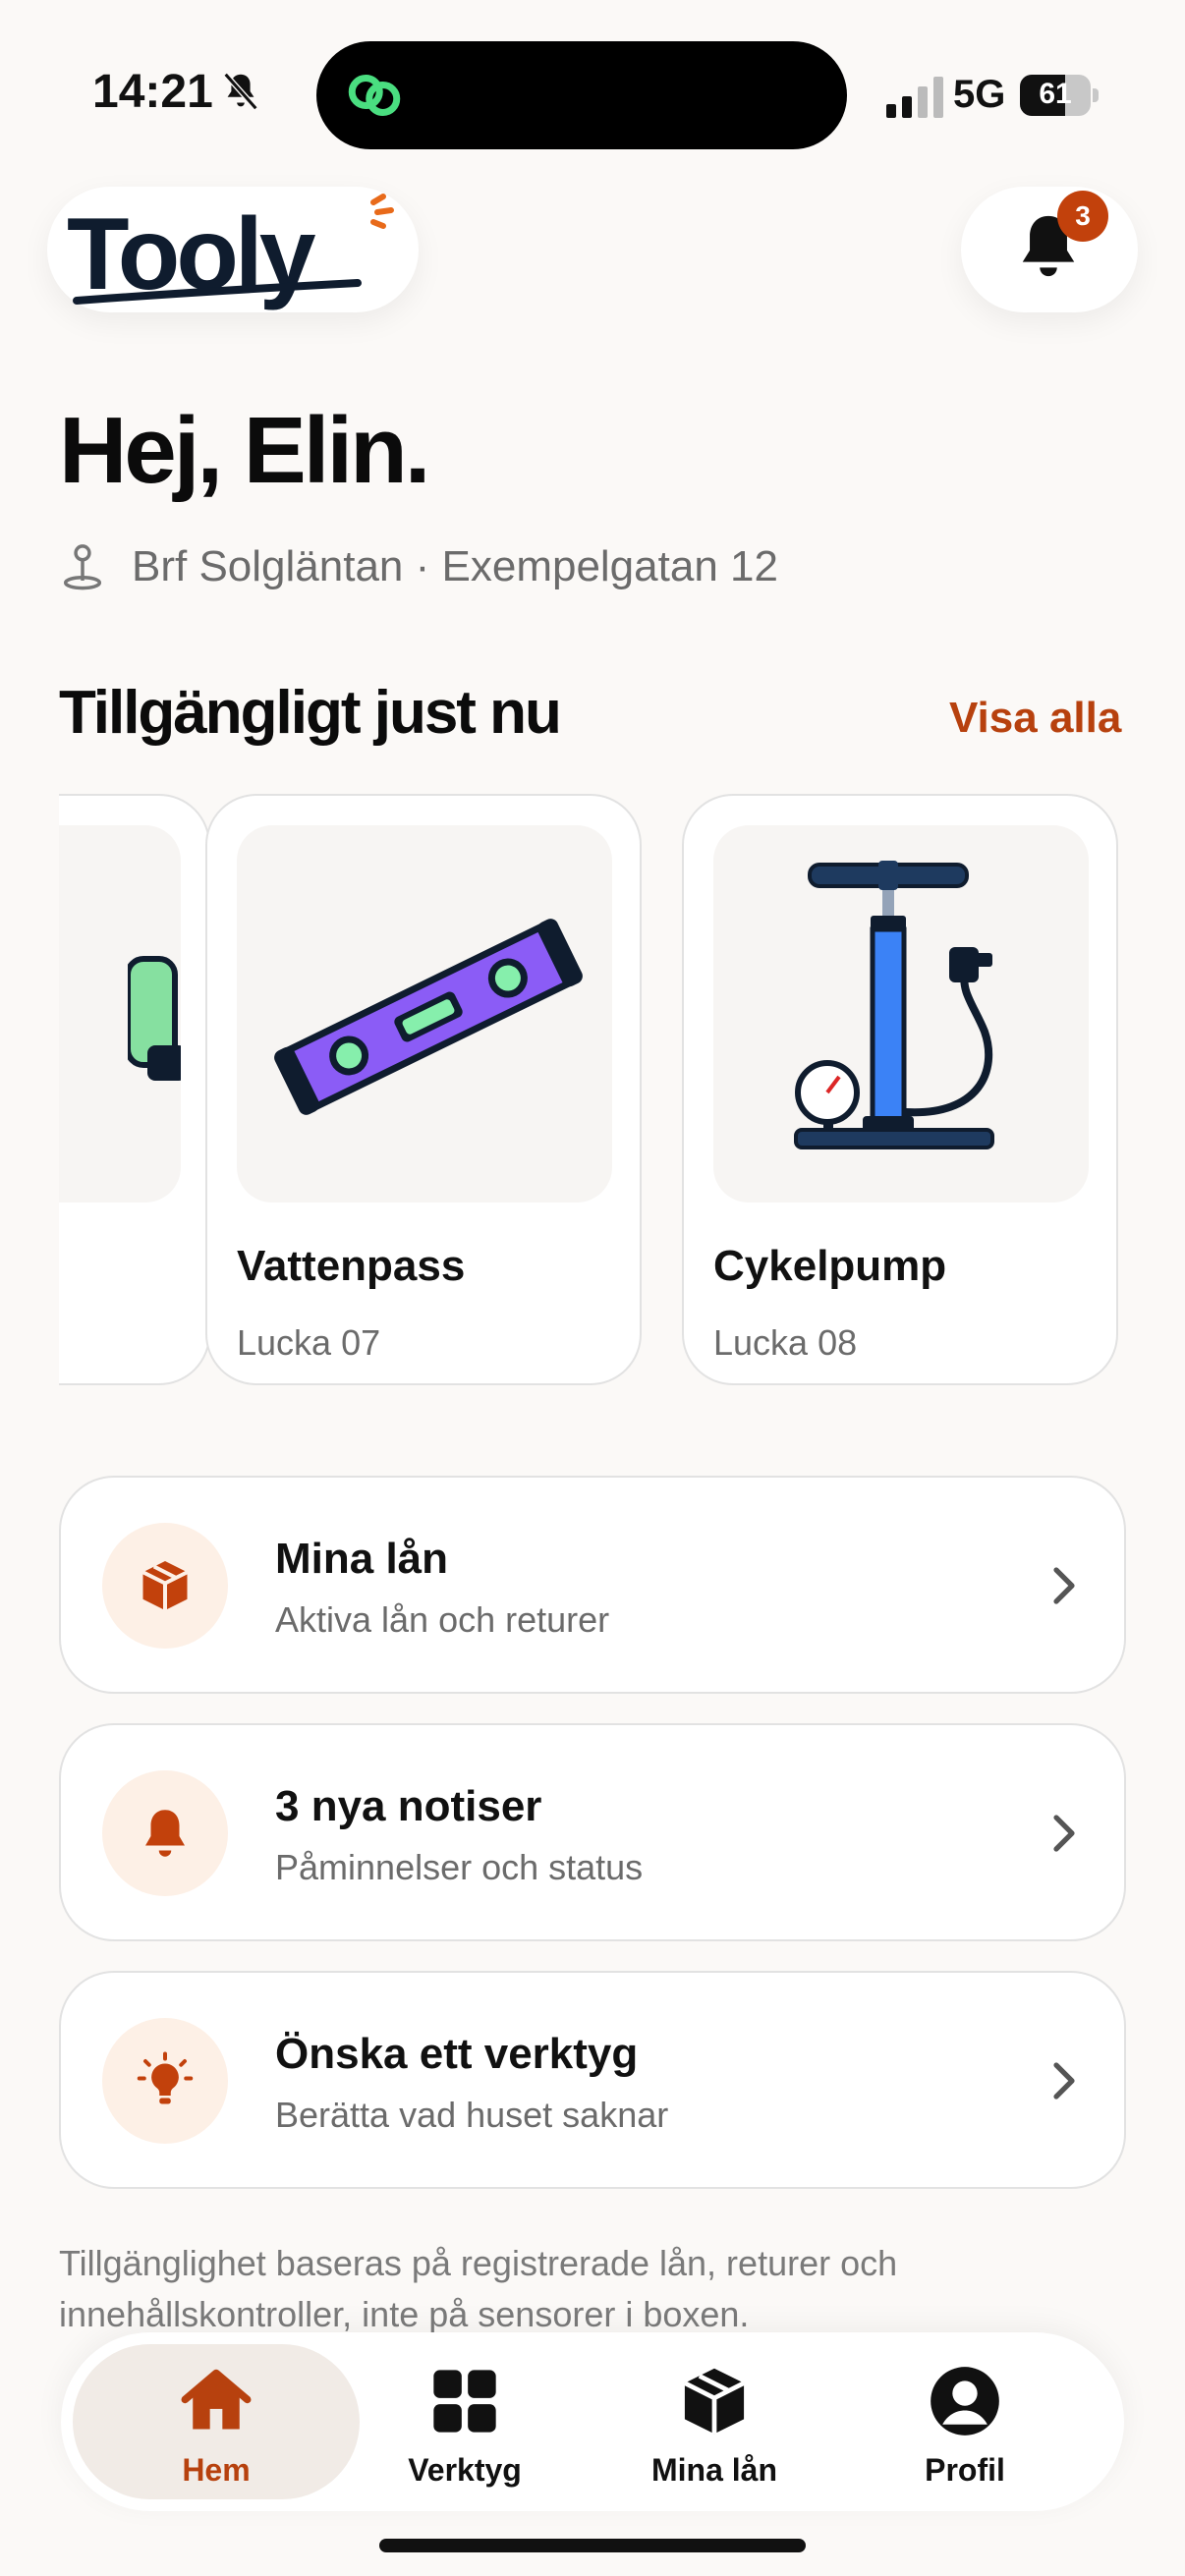  What do you see at coordinates (241, 91) in the screenshot?
I see `mute-icon` at bounding box center [241, 91].